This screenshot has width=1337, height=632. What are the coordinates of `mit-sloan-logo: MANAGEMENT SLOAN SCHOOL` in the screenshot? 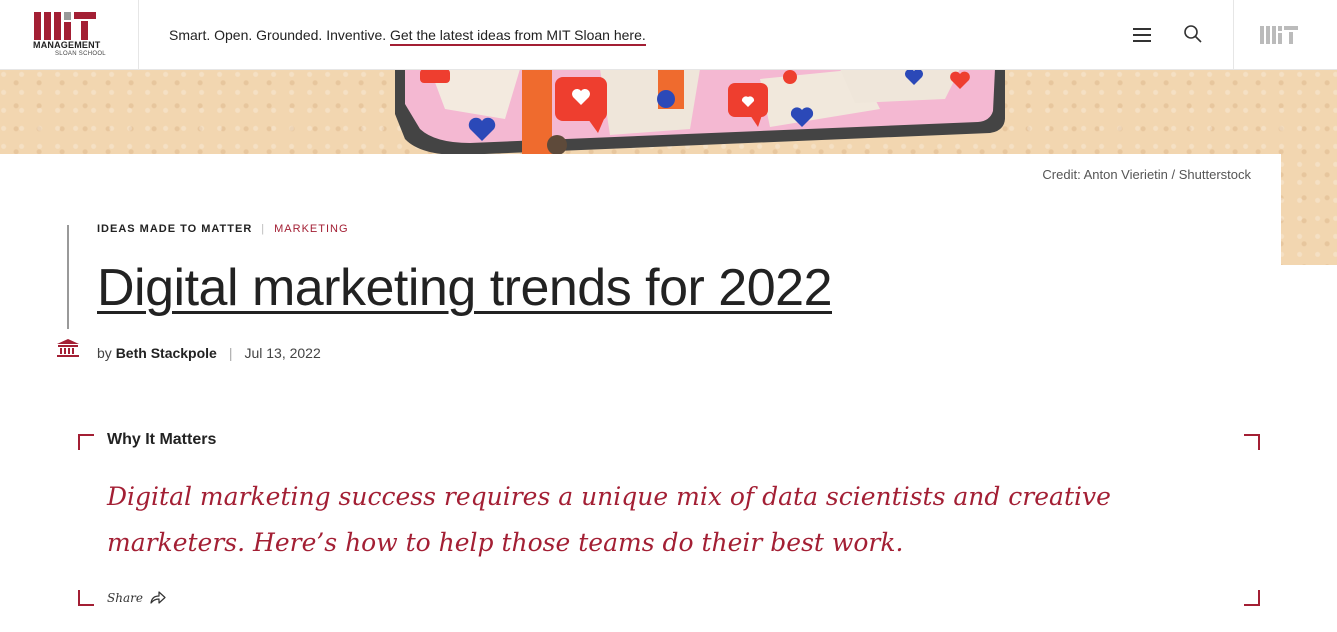 It's located at (69, 34).